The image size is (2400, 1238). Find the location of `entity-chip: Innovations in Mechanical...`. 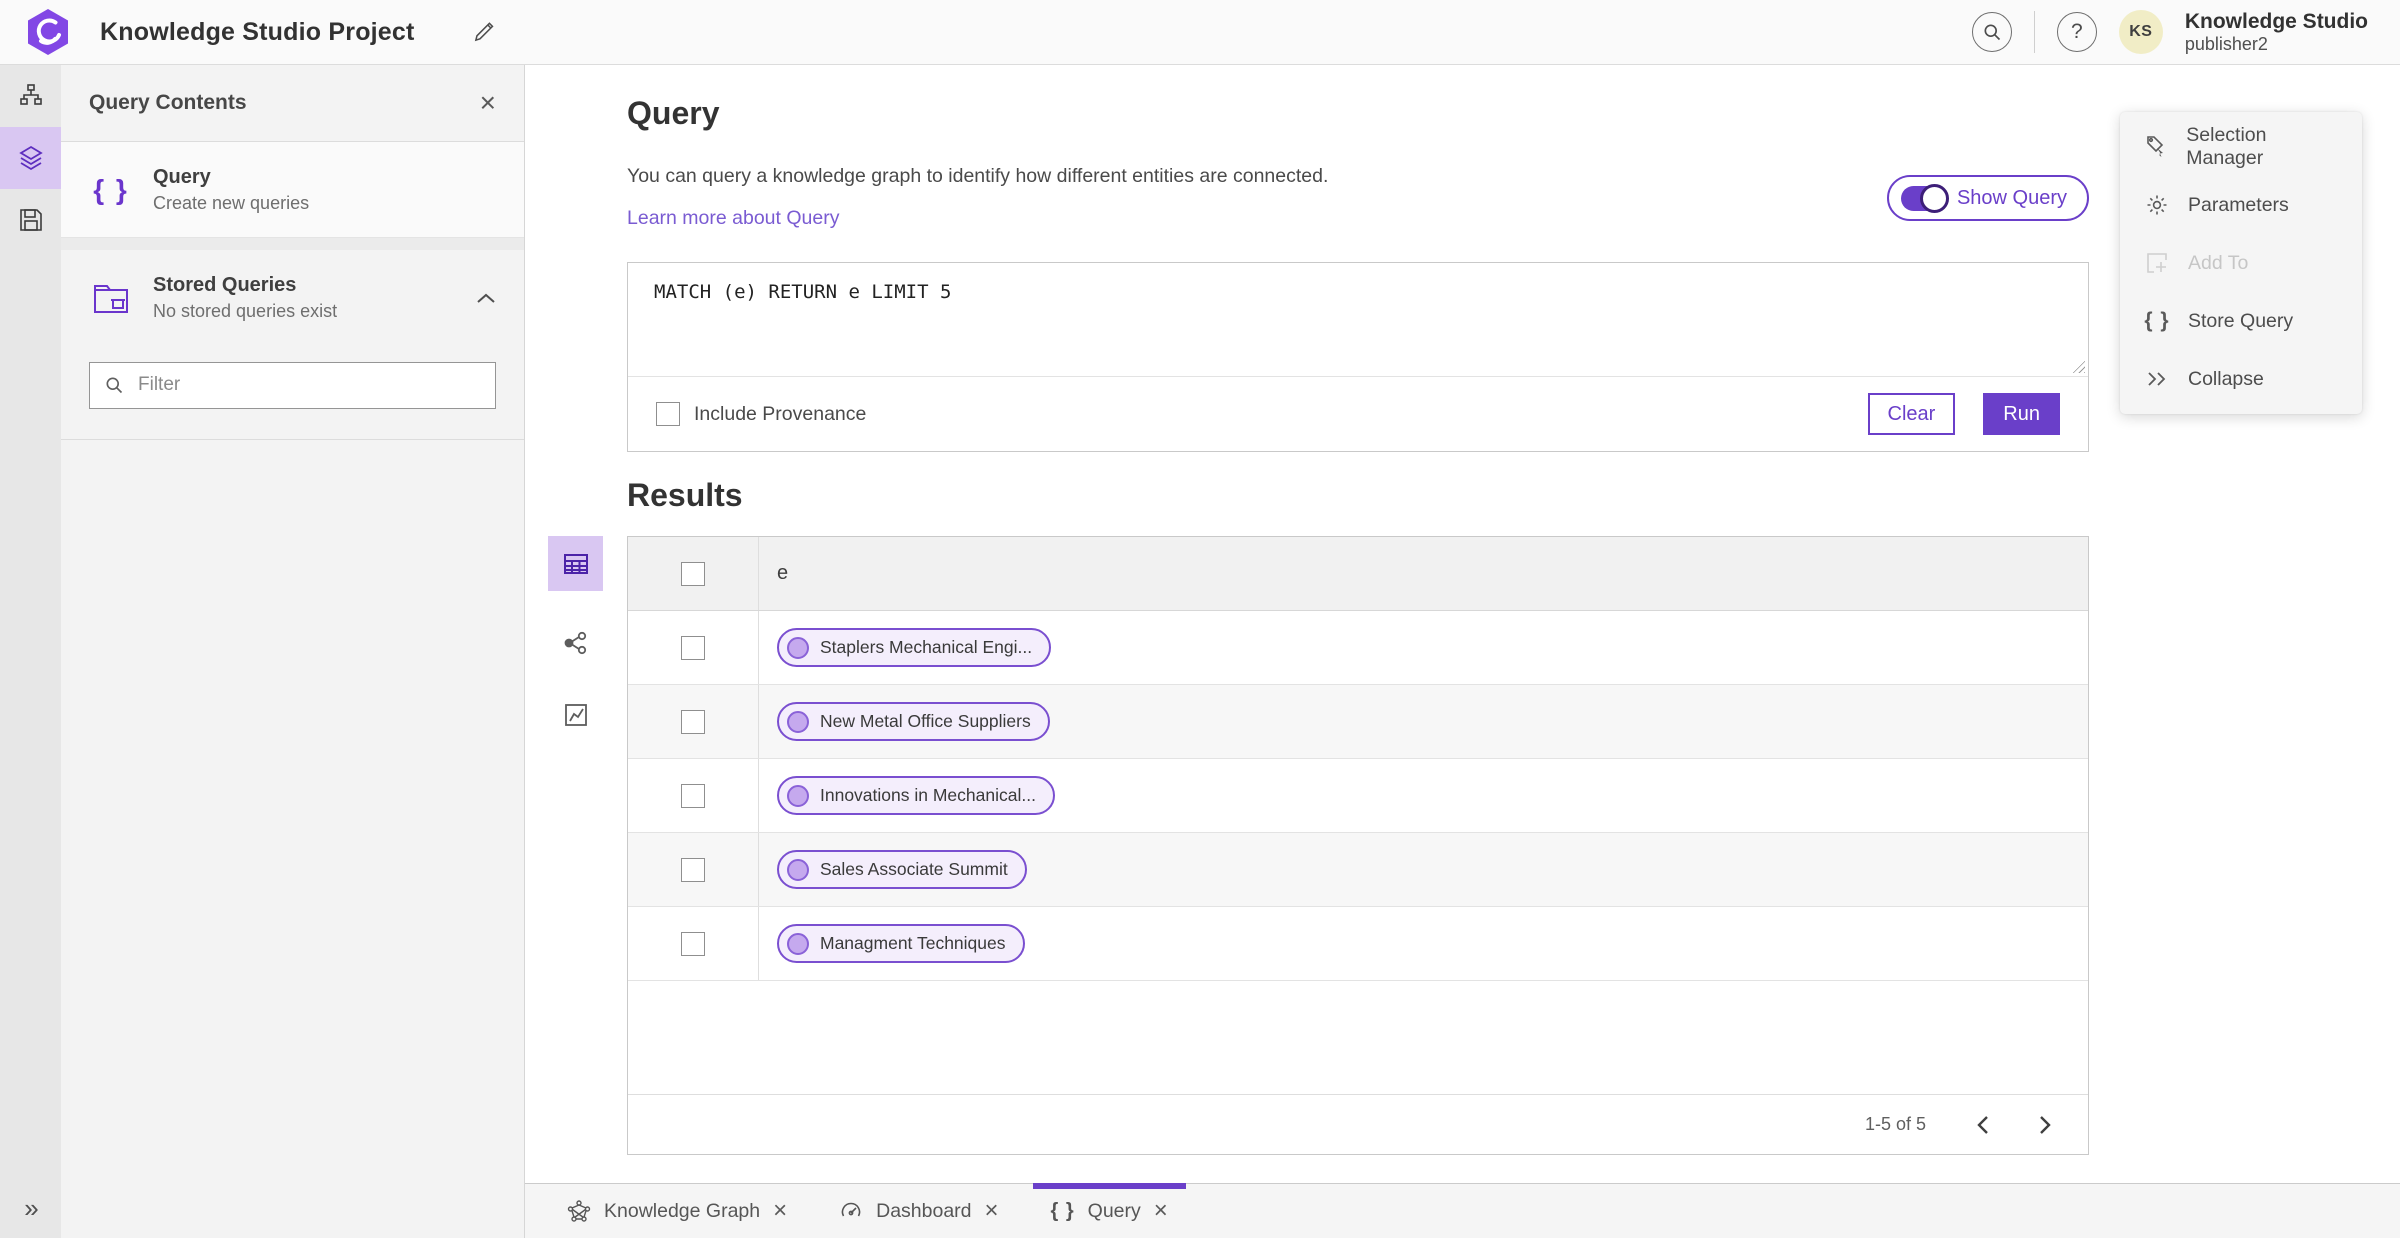

entity-chip: Innovations in Mechanical... is located at coordinates (916, 795).